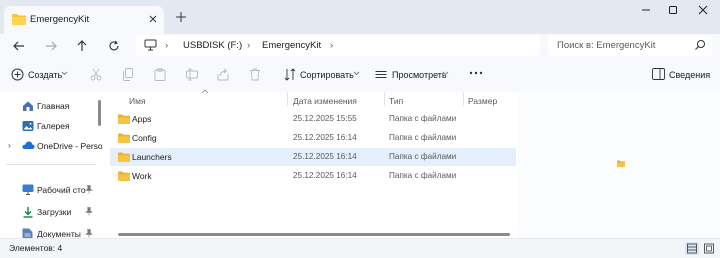 The height and width of the screenshot is (258, 720). I want to click on column-header-type: Тип, so click(396, 101).